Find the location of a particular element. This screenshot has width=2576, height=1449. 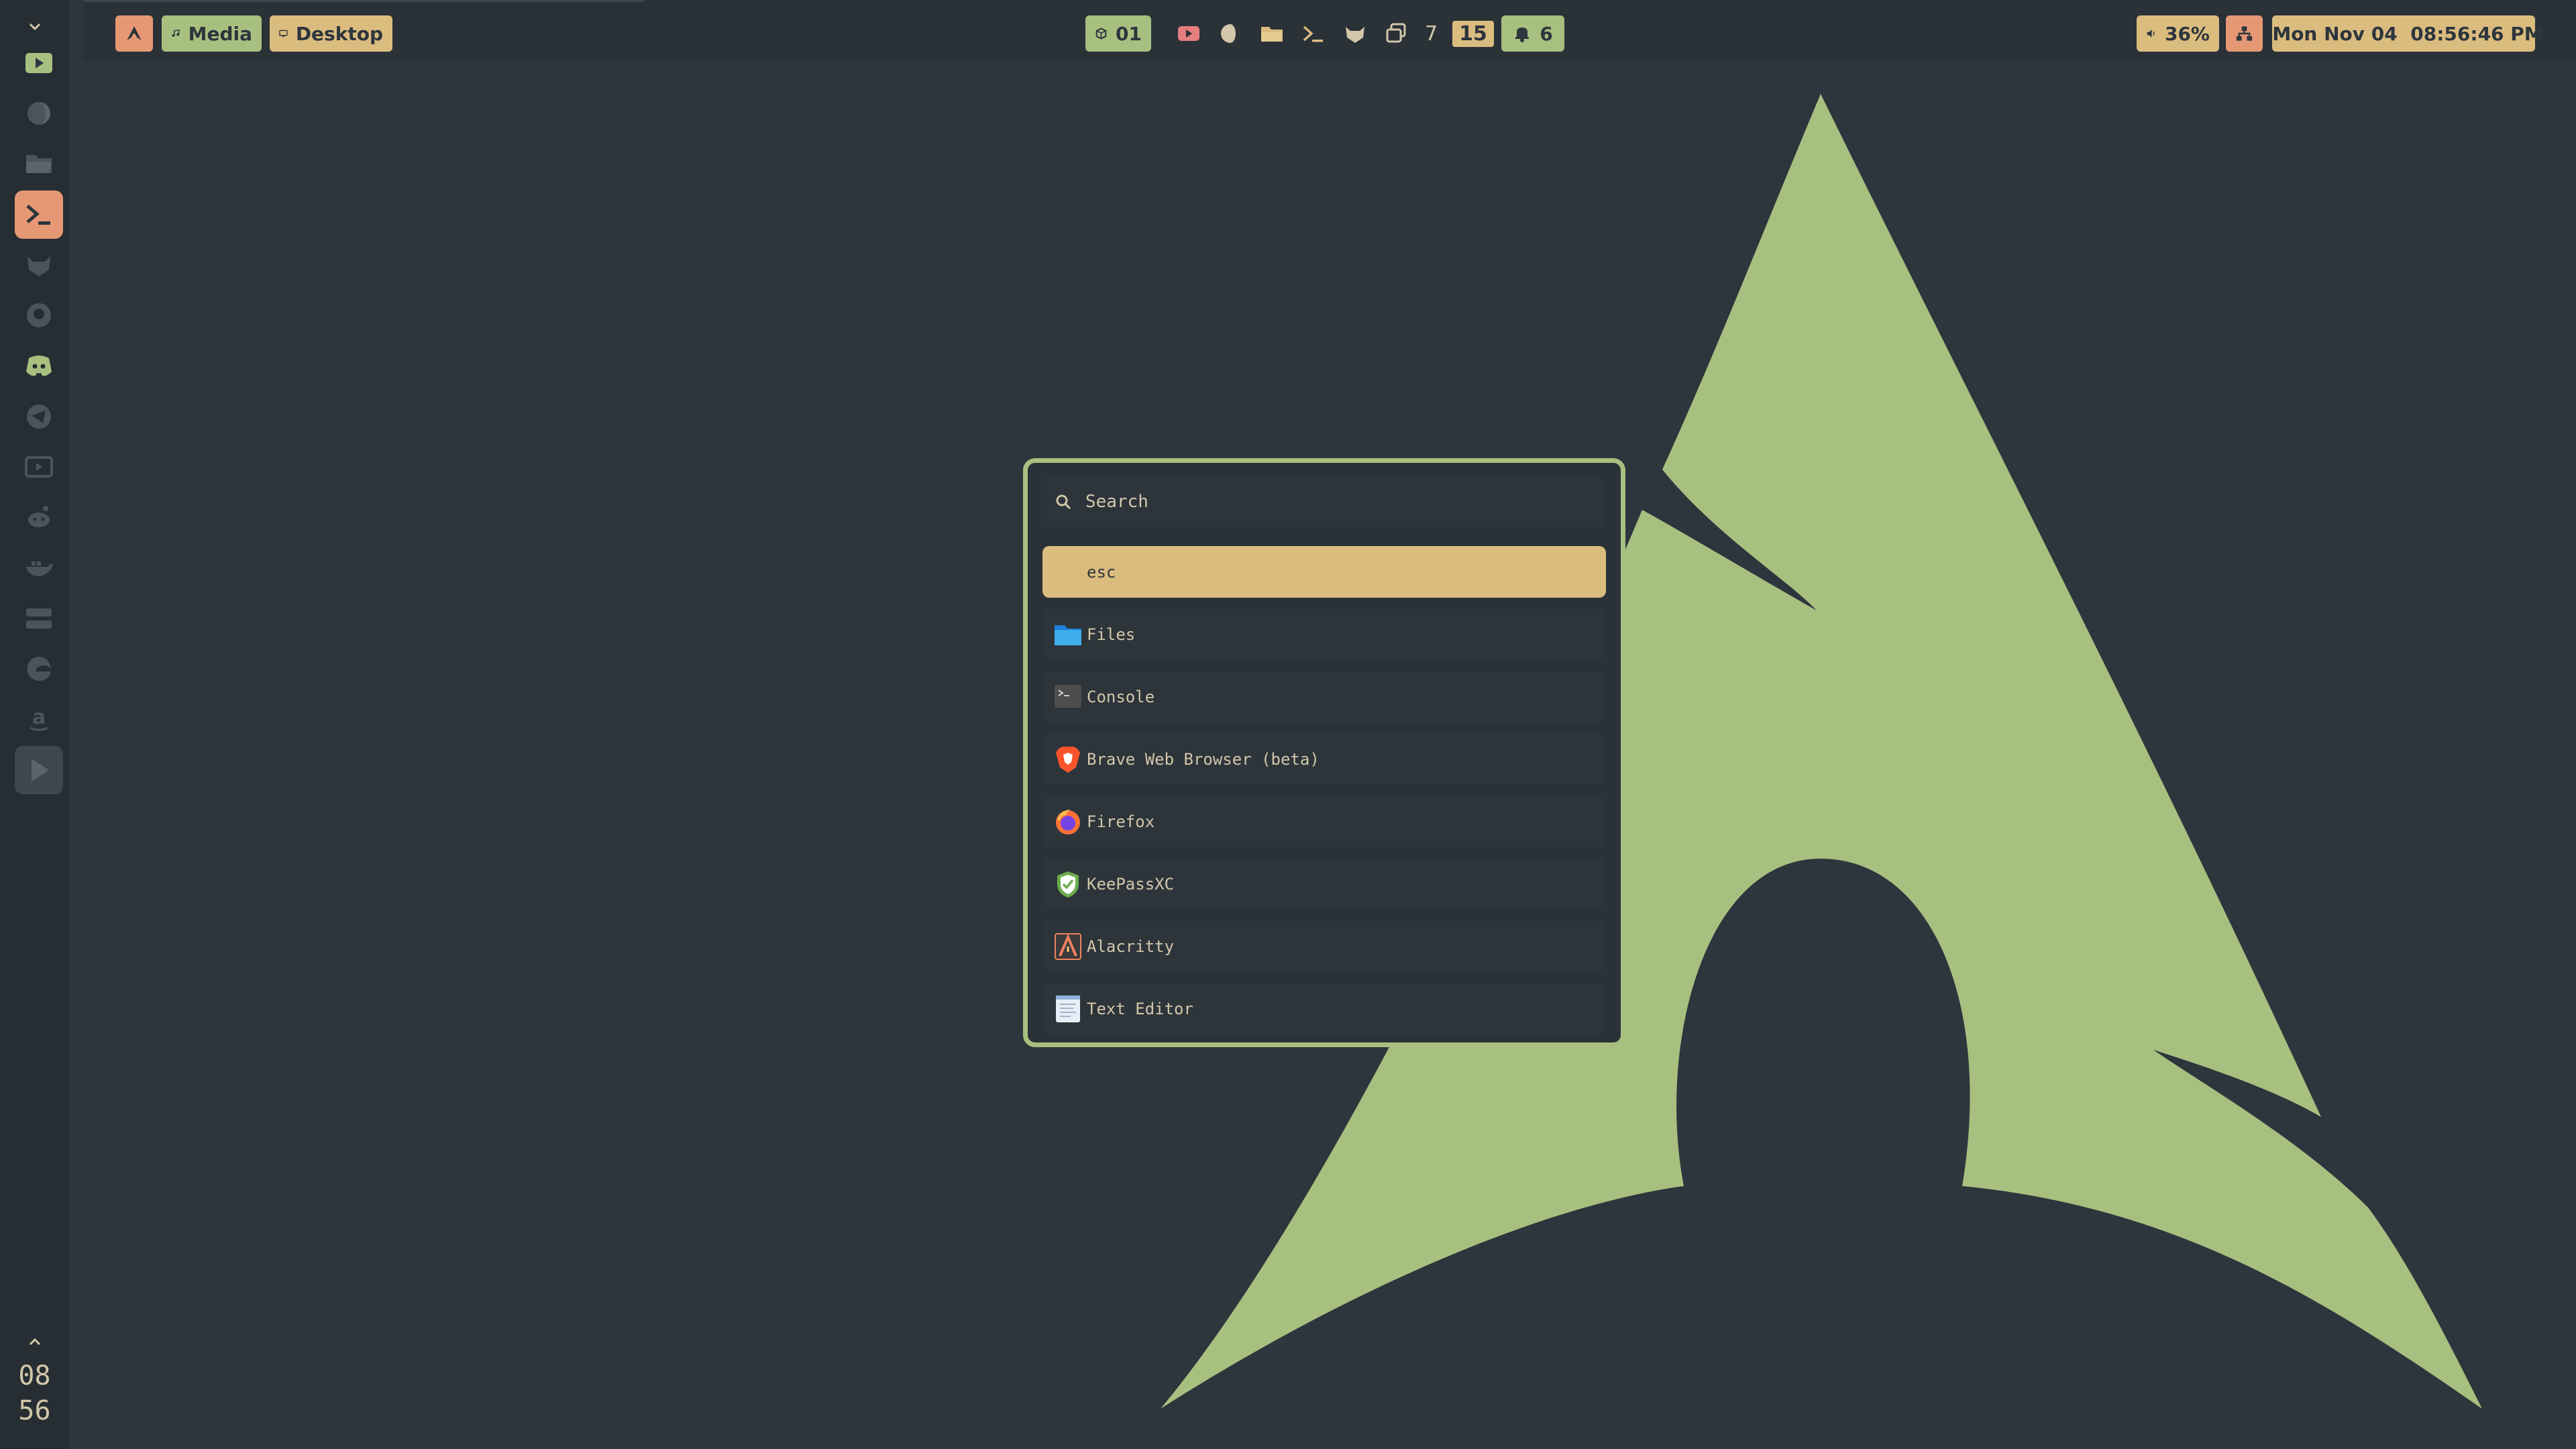

datetime-label: Mon Nov 04 08:56:46 PM is located at coordinates (2407, 33).